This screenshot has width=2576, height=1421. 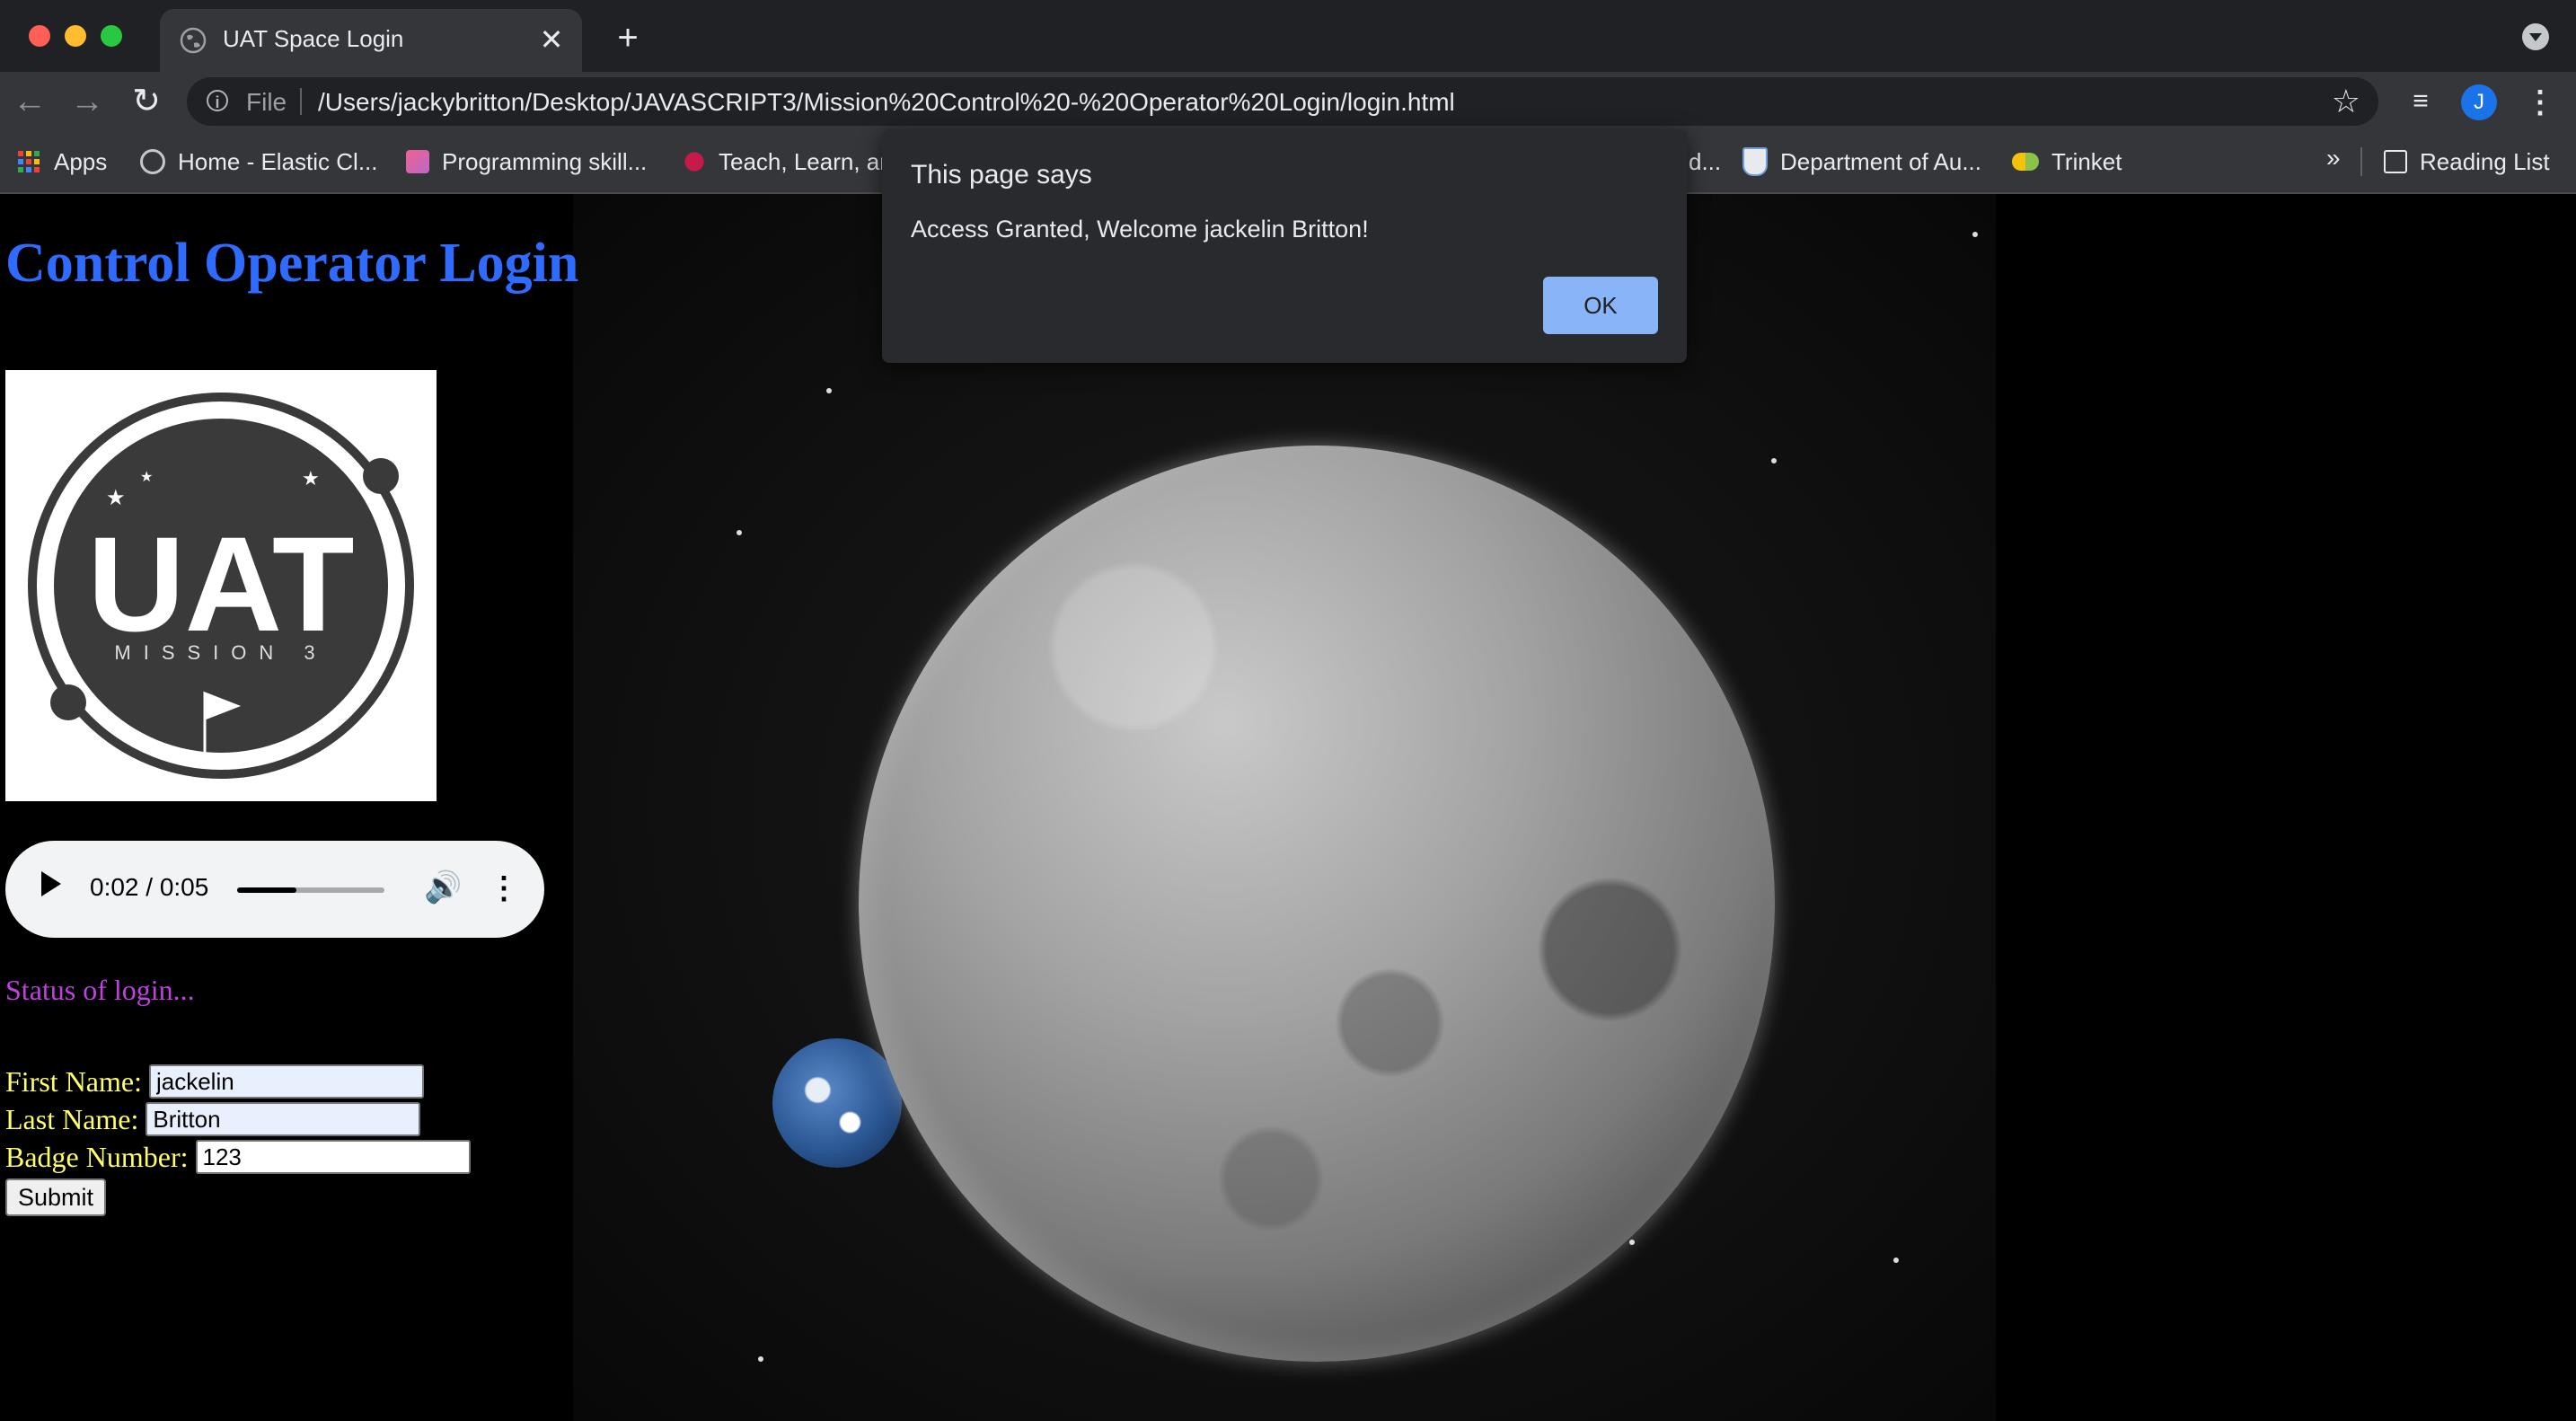 What do you see at coordinates (2361, 161) in the screenshot?
I see `bookmarks-divider` at bounding box center [2361, 161].